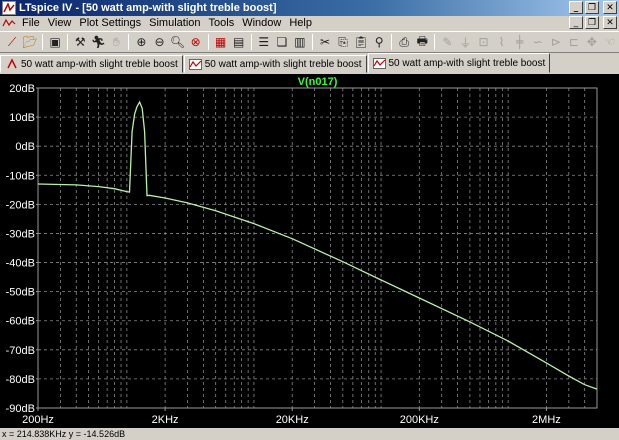  I want to click on menu-help: Help, so click(300, 23).